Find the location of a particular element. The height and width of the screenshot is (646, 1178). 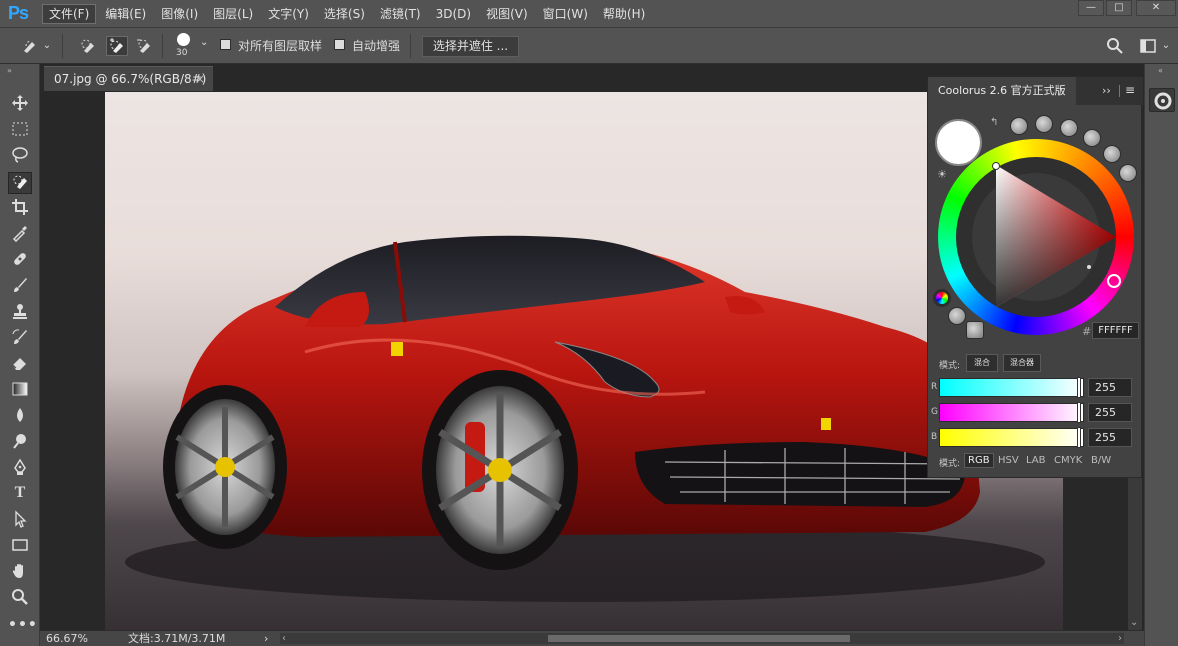

history-brush-icon is located at coordinates (20, 339).